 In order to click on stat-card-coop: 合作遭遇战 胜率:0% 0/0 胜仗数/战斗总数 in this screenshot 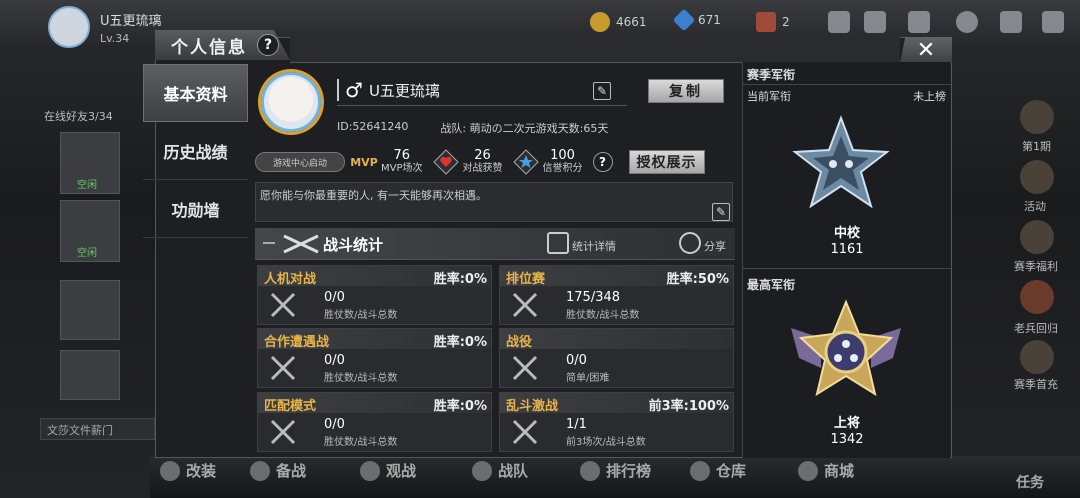, I will do `click(374, 358)`.